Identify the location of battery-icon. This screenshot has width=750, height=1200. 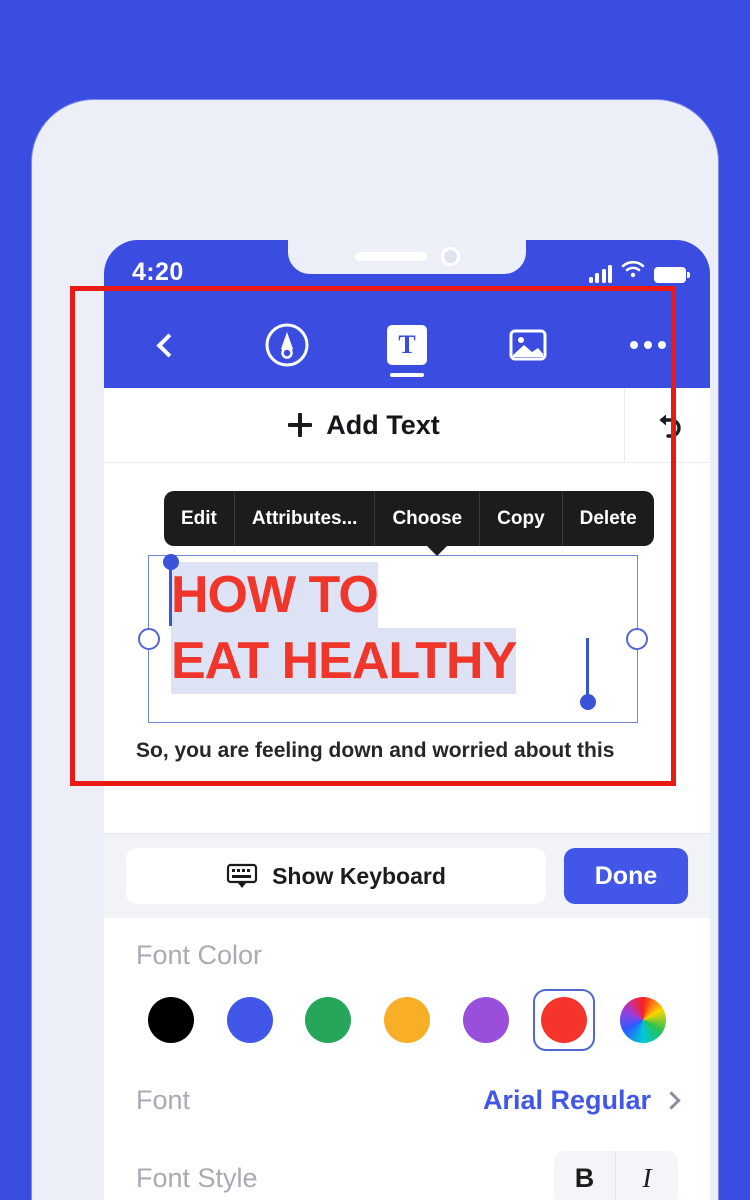
(672, 275).